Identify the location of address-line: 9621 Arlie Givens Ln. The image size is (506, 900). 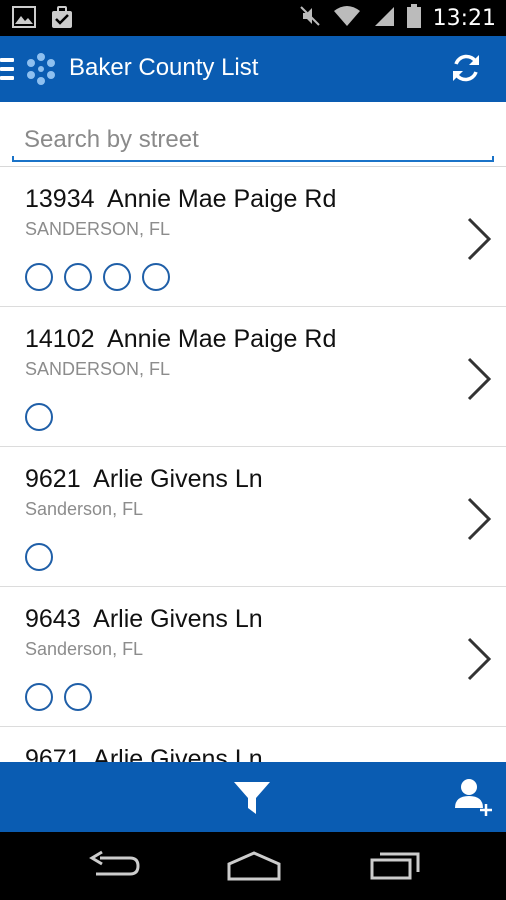
(144, 479).